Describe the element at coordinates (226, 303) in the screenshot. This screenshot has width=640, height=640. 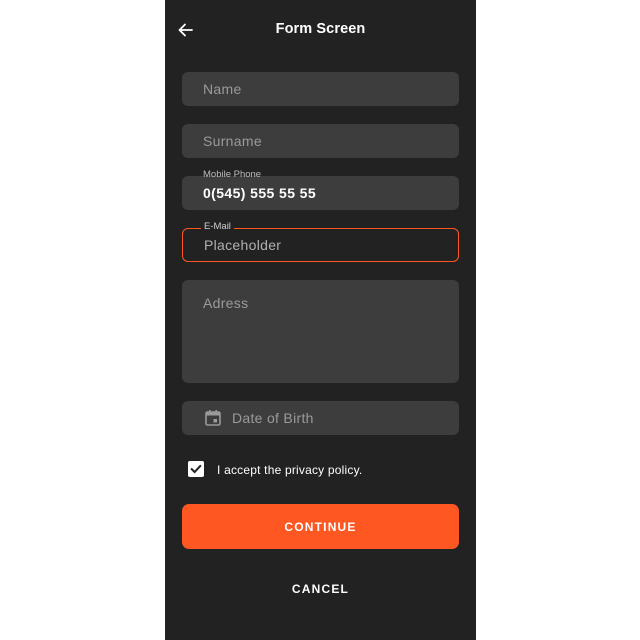
I see `address-placeholder: Adress` at that location.